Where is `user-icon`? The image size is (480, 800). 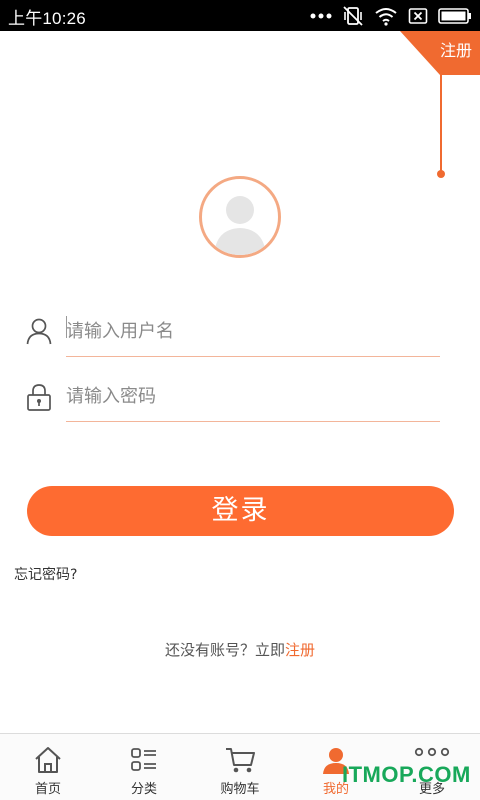 user-icon is located at coordinates (39, 331).